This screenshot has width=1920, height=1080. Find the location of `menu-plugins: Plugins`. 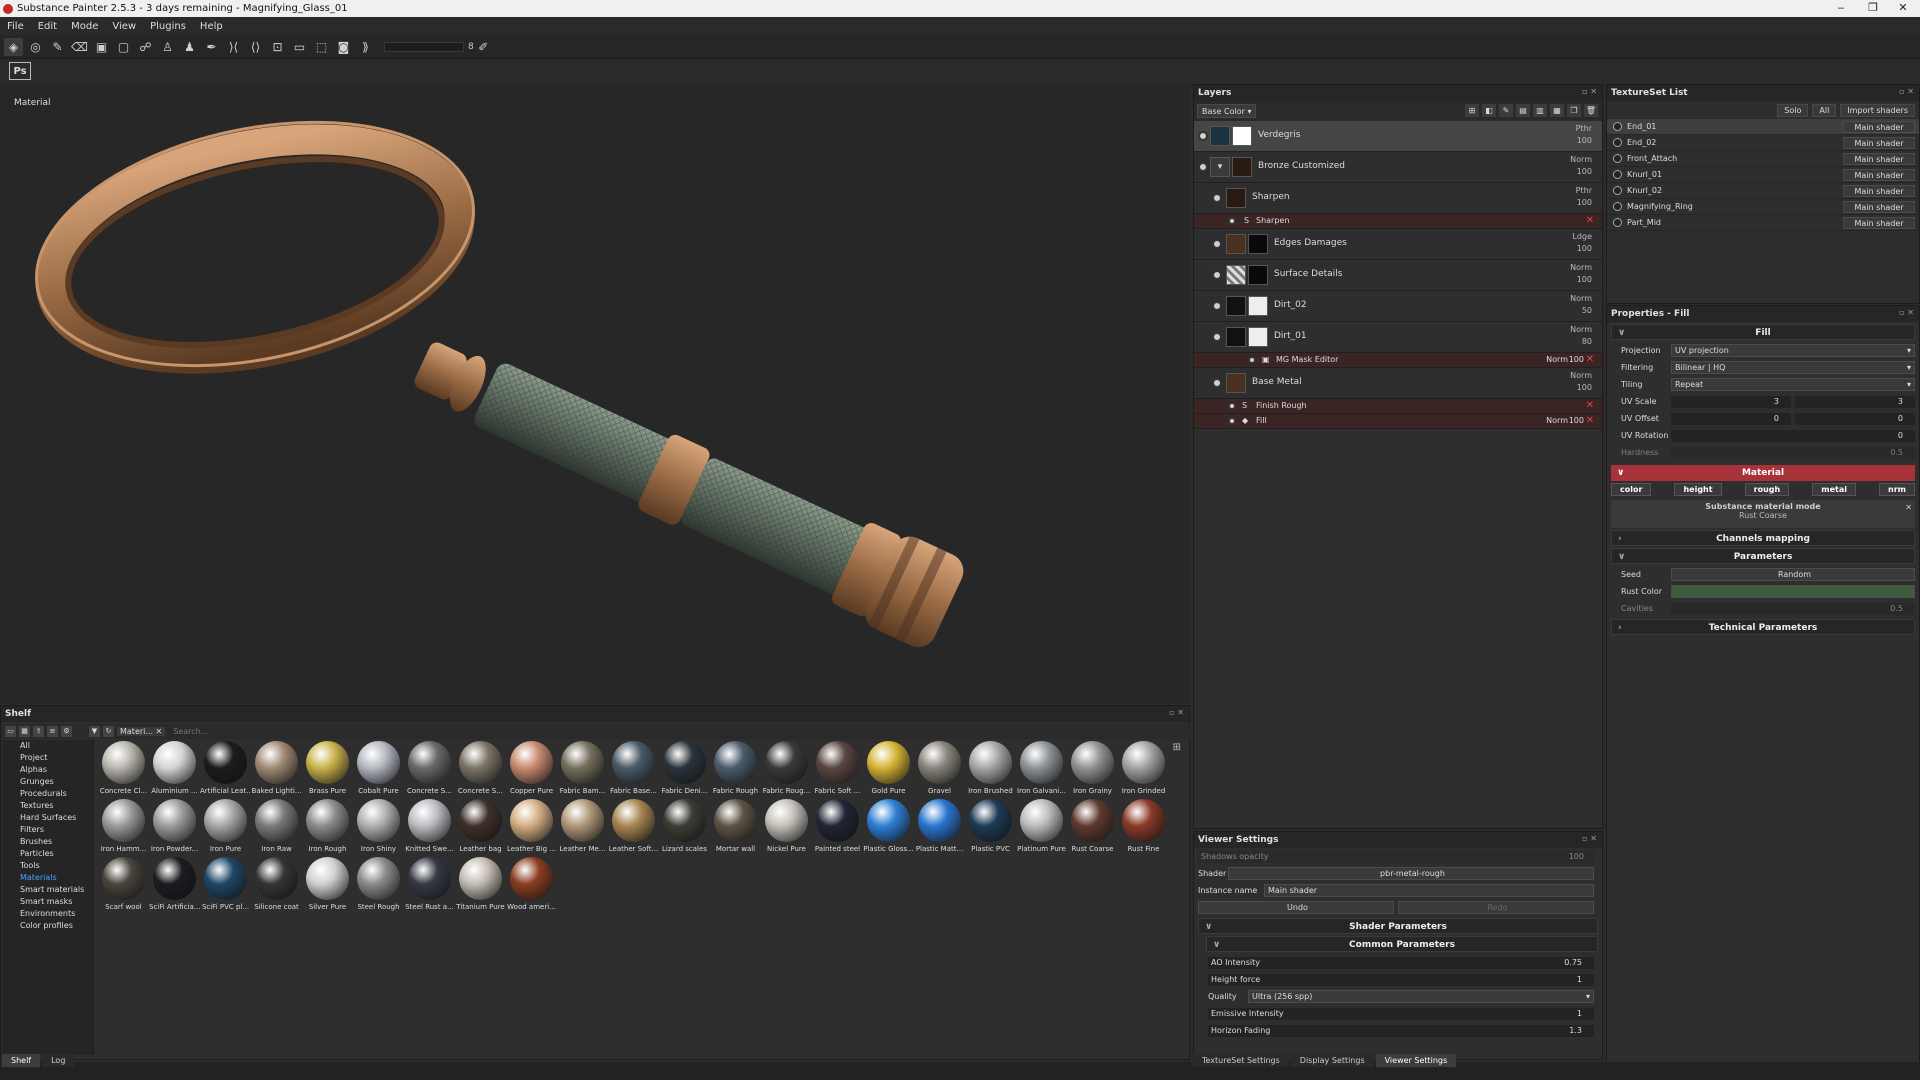

menu-plugins: Plugins is located at coordinates (168, 26).